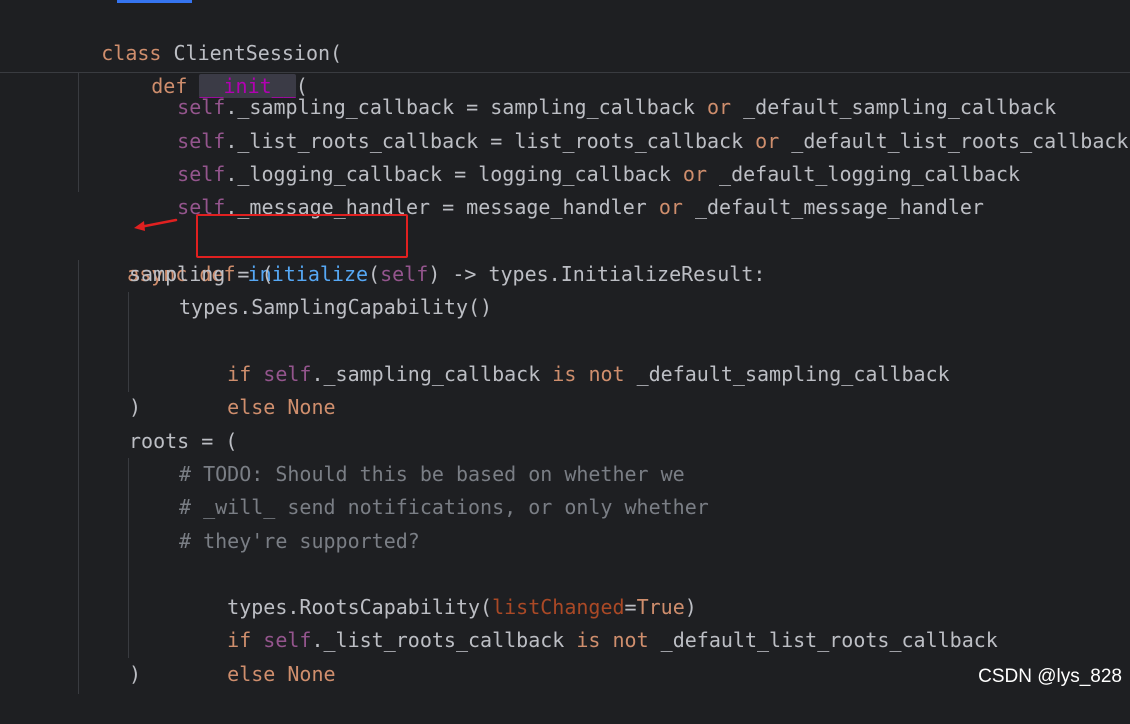 This screenshot has width=1130, height=724. What do you see at coordinates (247, 86) in the screenshot?
I see `init-method-name: __init__` at bounding box center [247, 86].